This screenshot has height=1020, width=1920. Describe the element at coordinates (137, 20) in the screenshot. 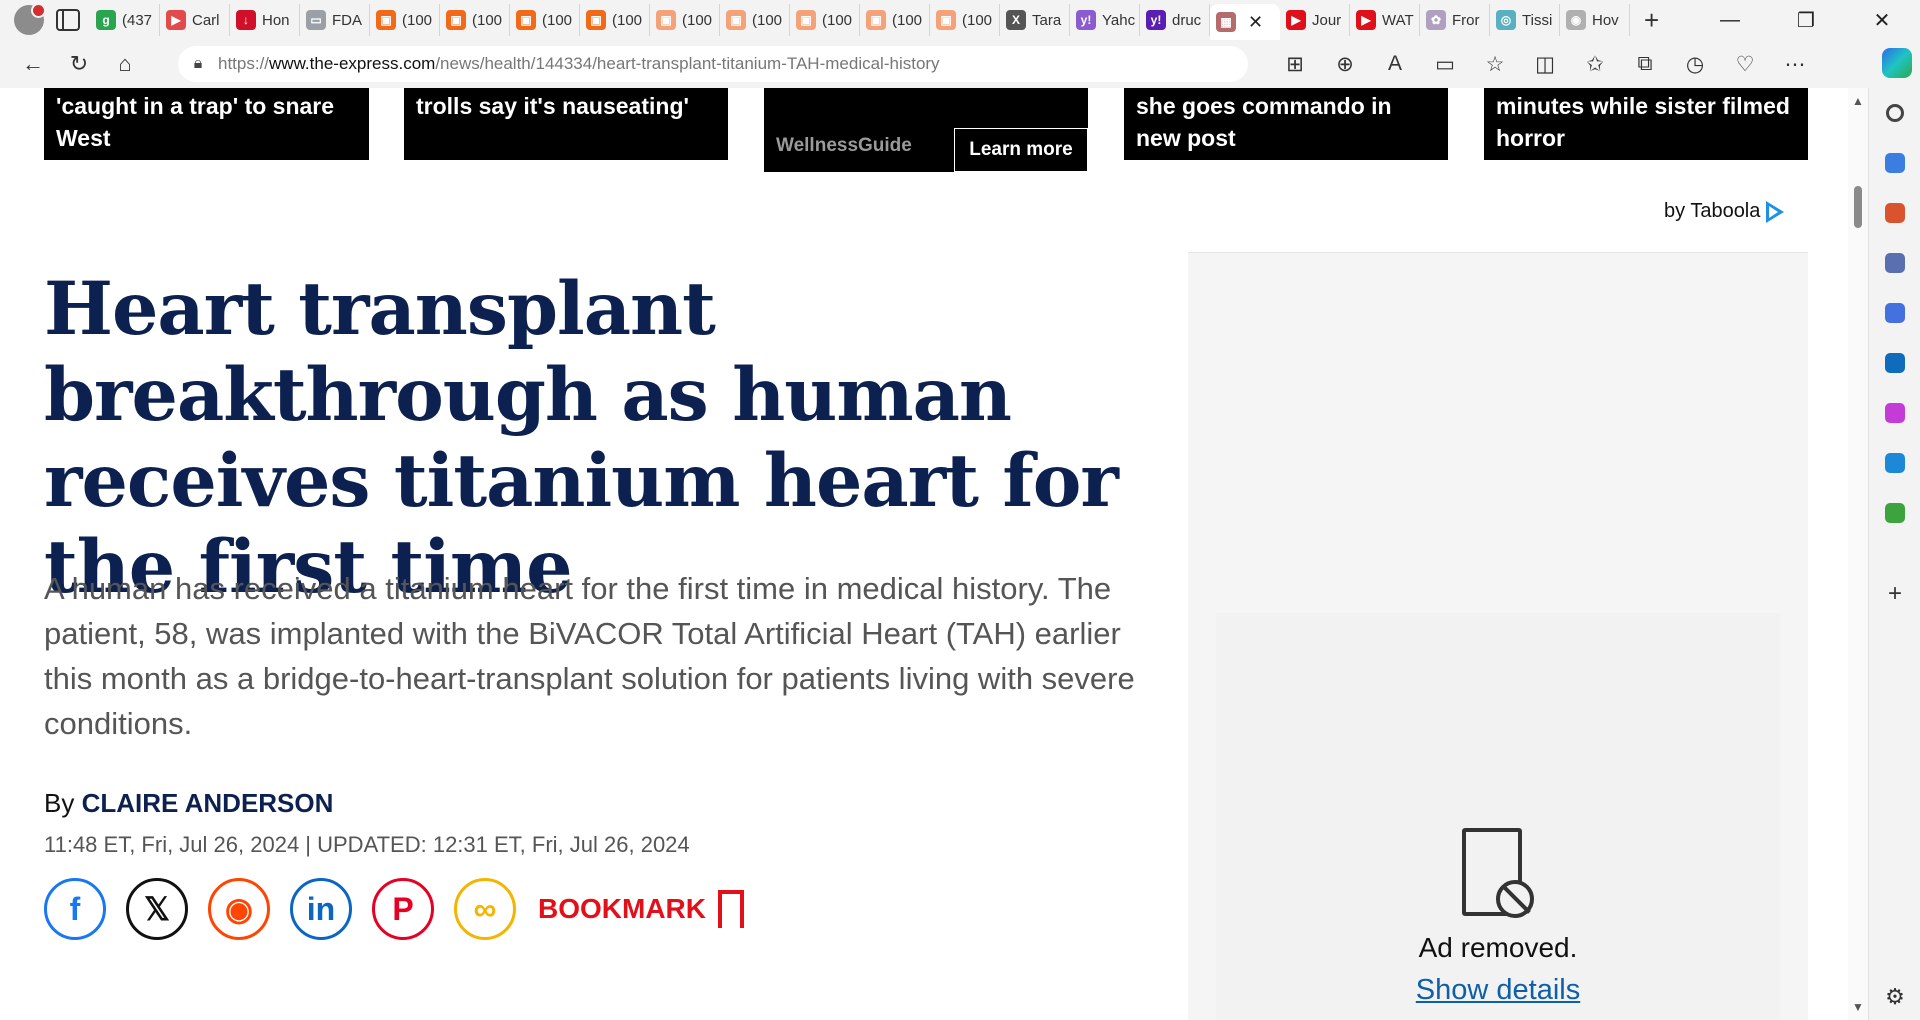

I see `tab-title: (437` at that location.